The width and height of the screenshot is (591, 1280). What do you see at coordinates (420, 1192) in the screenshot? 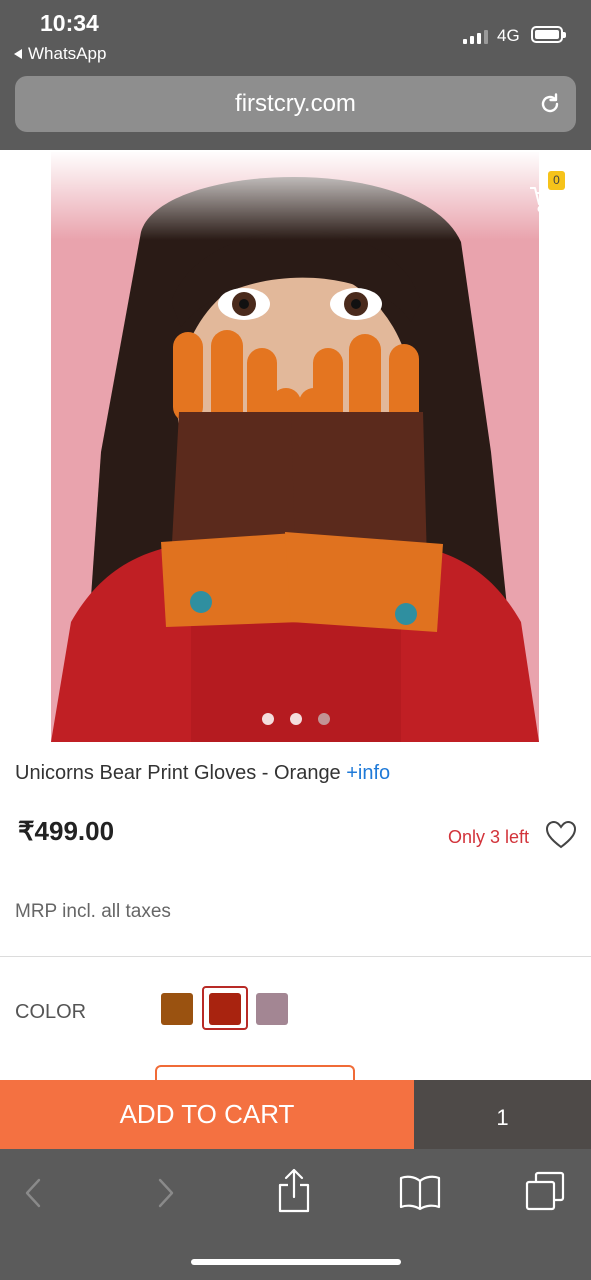
I see `bookmarks-icon` at bounding box center [420, 1192].